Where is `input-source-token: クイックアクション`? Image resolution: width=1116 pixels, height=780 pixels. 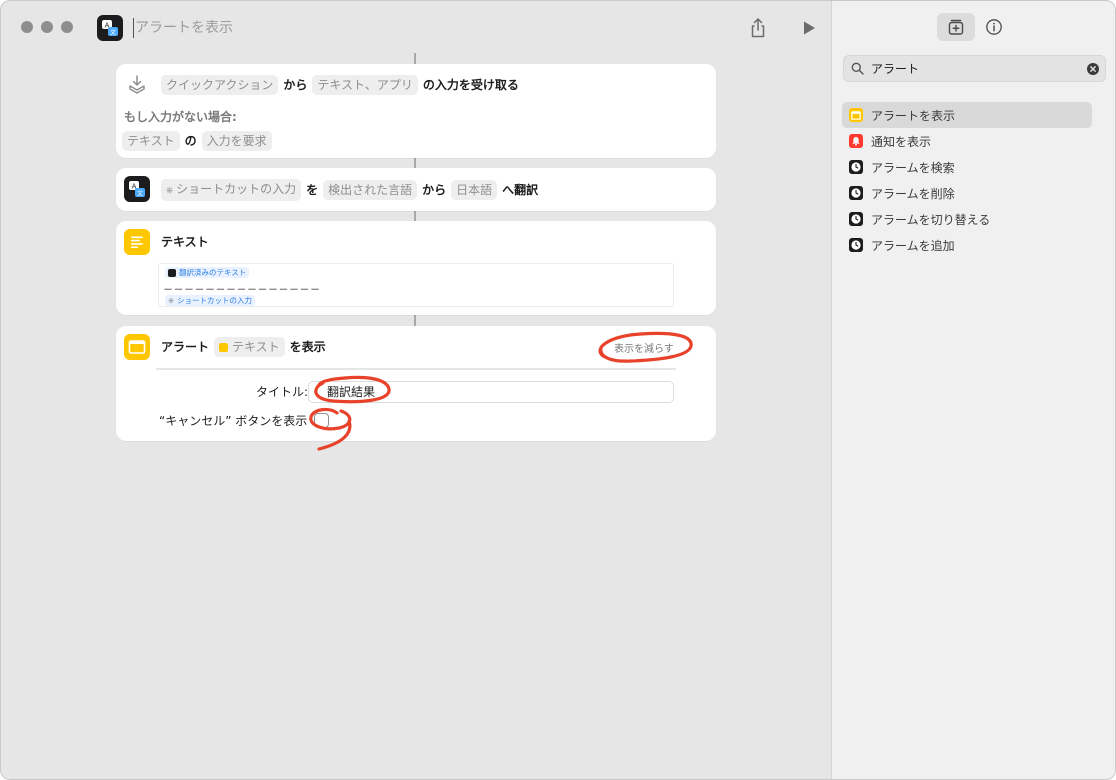
input-source-token: クイックアクション is located at coordinates (220, 85).